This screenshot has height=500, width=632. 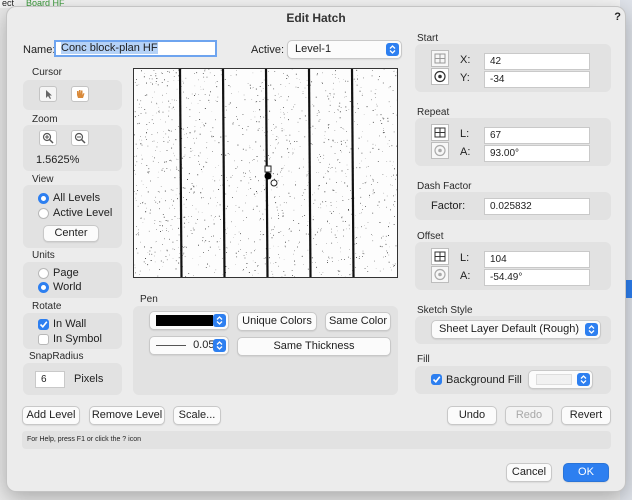 I want to click on undo-button: Undo, so click(x=472, y=415).